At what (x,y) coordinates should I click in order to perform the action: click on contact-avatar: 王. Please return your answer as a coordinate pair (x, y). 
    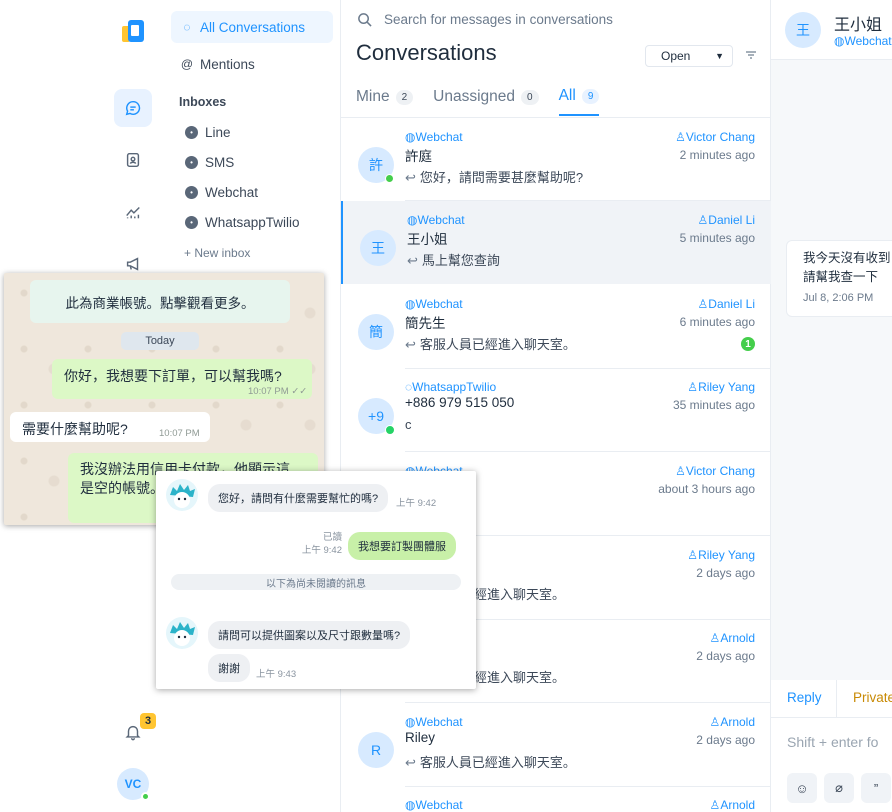
    Looking at the image, I should click on (803, 30).